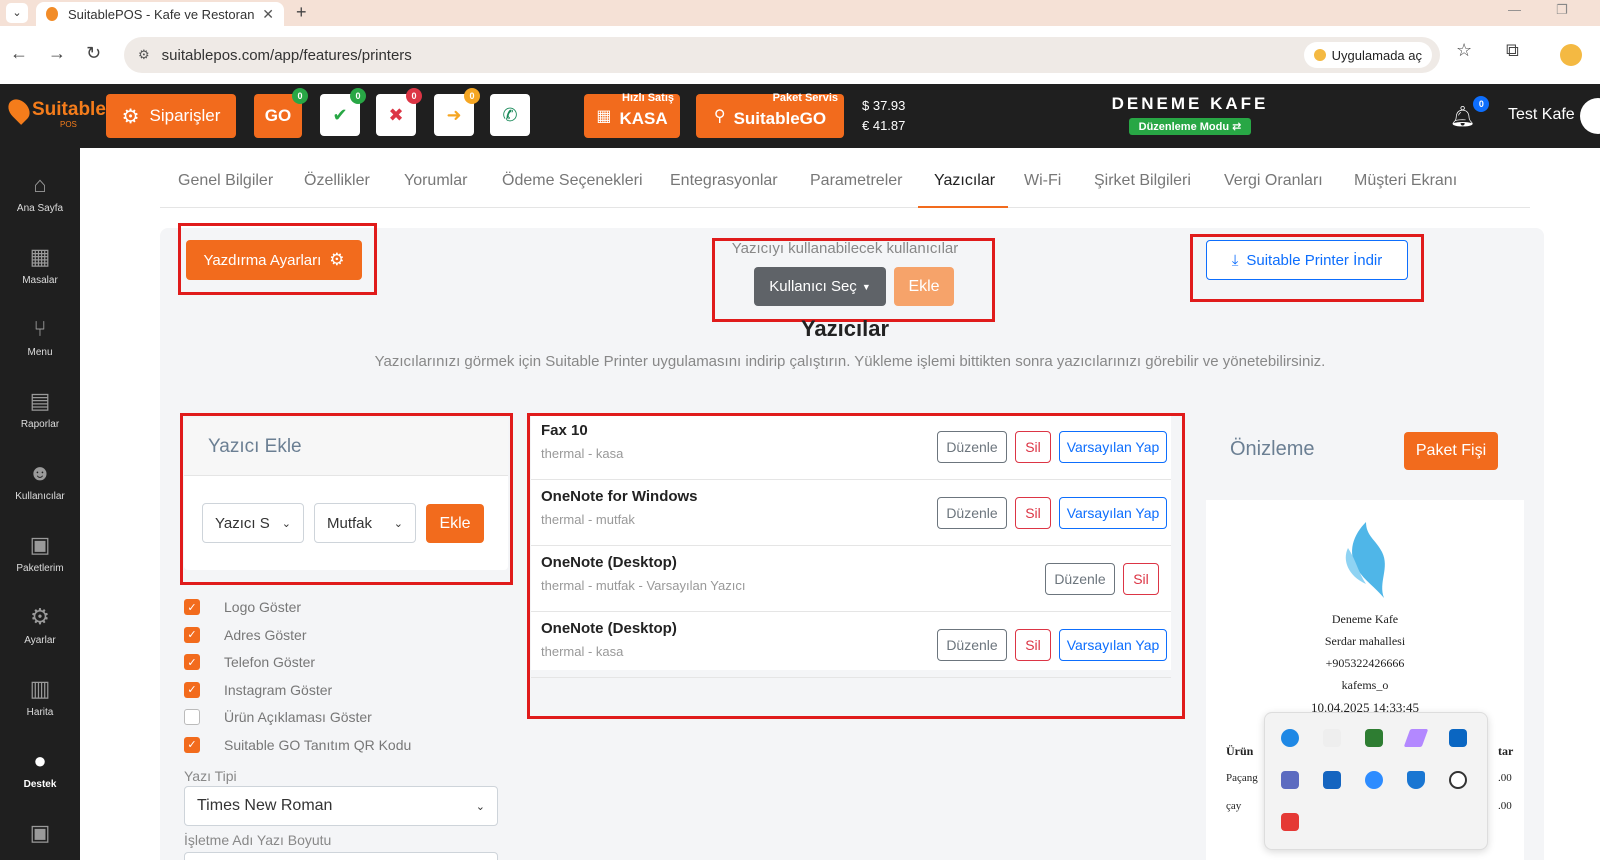 The width and height of the screenshot is (1600, 860). What do you see at coordinates (724, 181) in the screenshot?
I see `tab-4: Entegrasyonlar` at bounding box center [724, 181].